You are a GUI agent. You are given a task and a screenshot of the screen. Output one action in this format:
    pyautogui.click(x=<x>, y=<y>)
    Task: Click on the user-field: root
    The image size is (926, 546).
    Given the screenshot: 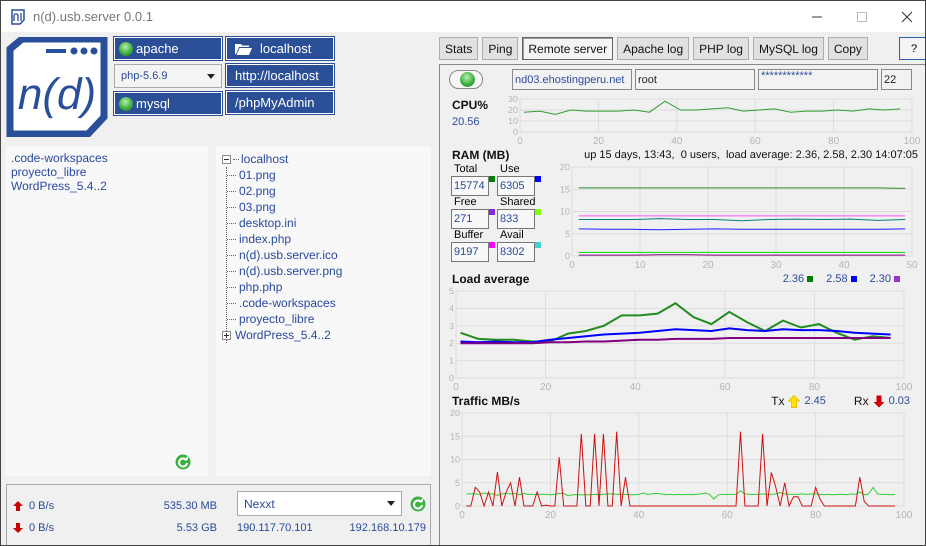 What is the action you would take?
    pyautogui.click(x=695, y=79)
    